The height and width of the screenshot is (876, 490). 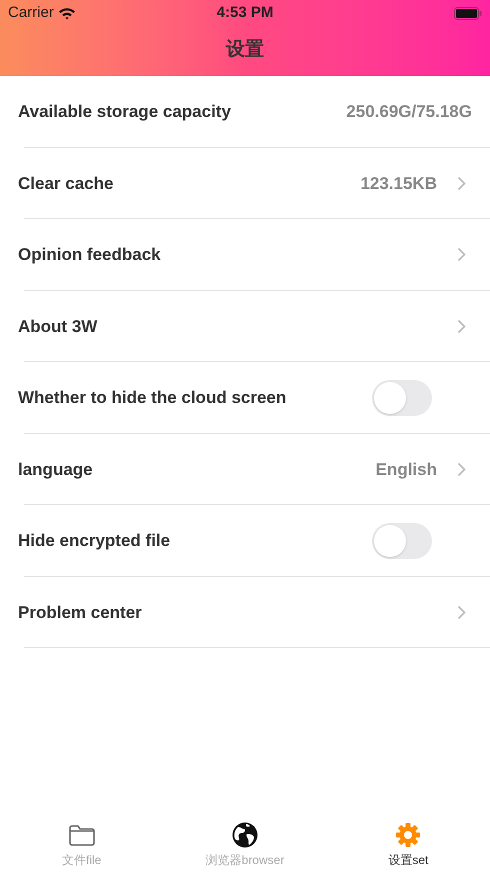 What do you see at coordinates (31, 12) in the screenshot?
I see `carrier-label: Carrier` at bounding box center [31, 12].